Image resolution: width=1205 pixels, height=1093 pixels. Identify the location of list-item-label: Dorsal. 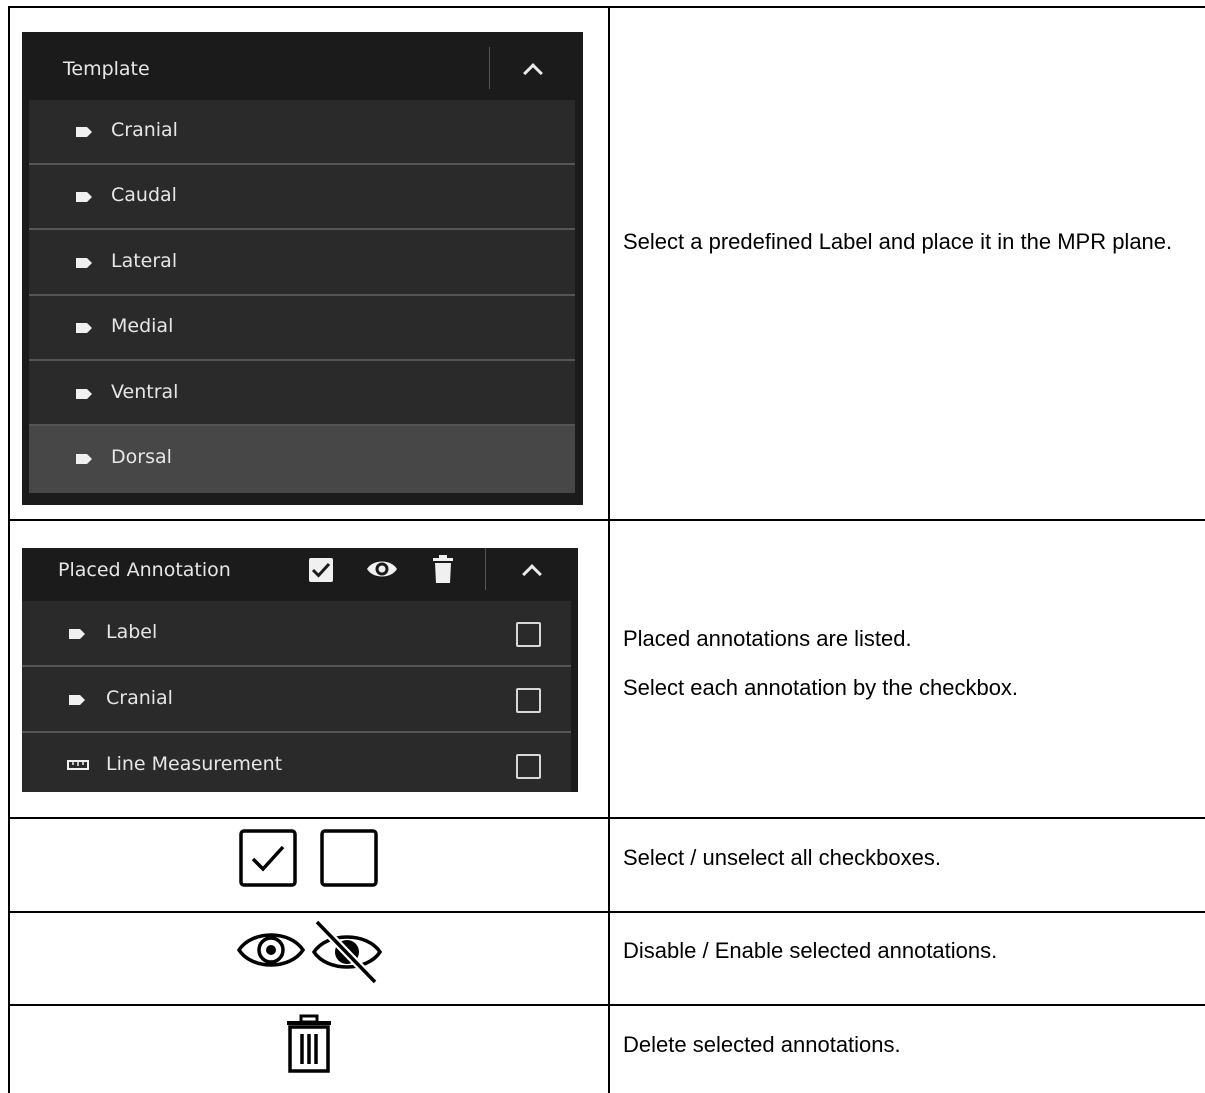
(141, 457).